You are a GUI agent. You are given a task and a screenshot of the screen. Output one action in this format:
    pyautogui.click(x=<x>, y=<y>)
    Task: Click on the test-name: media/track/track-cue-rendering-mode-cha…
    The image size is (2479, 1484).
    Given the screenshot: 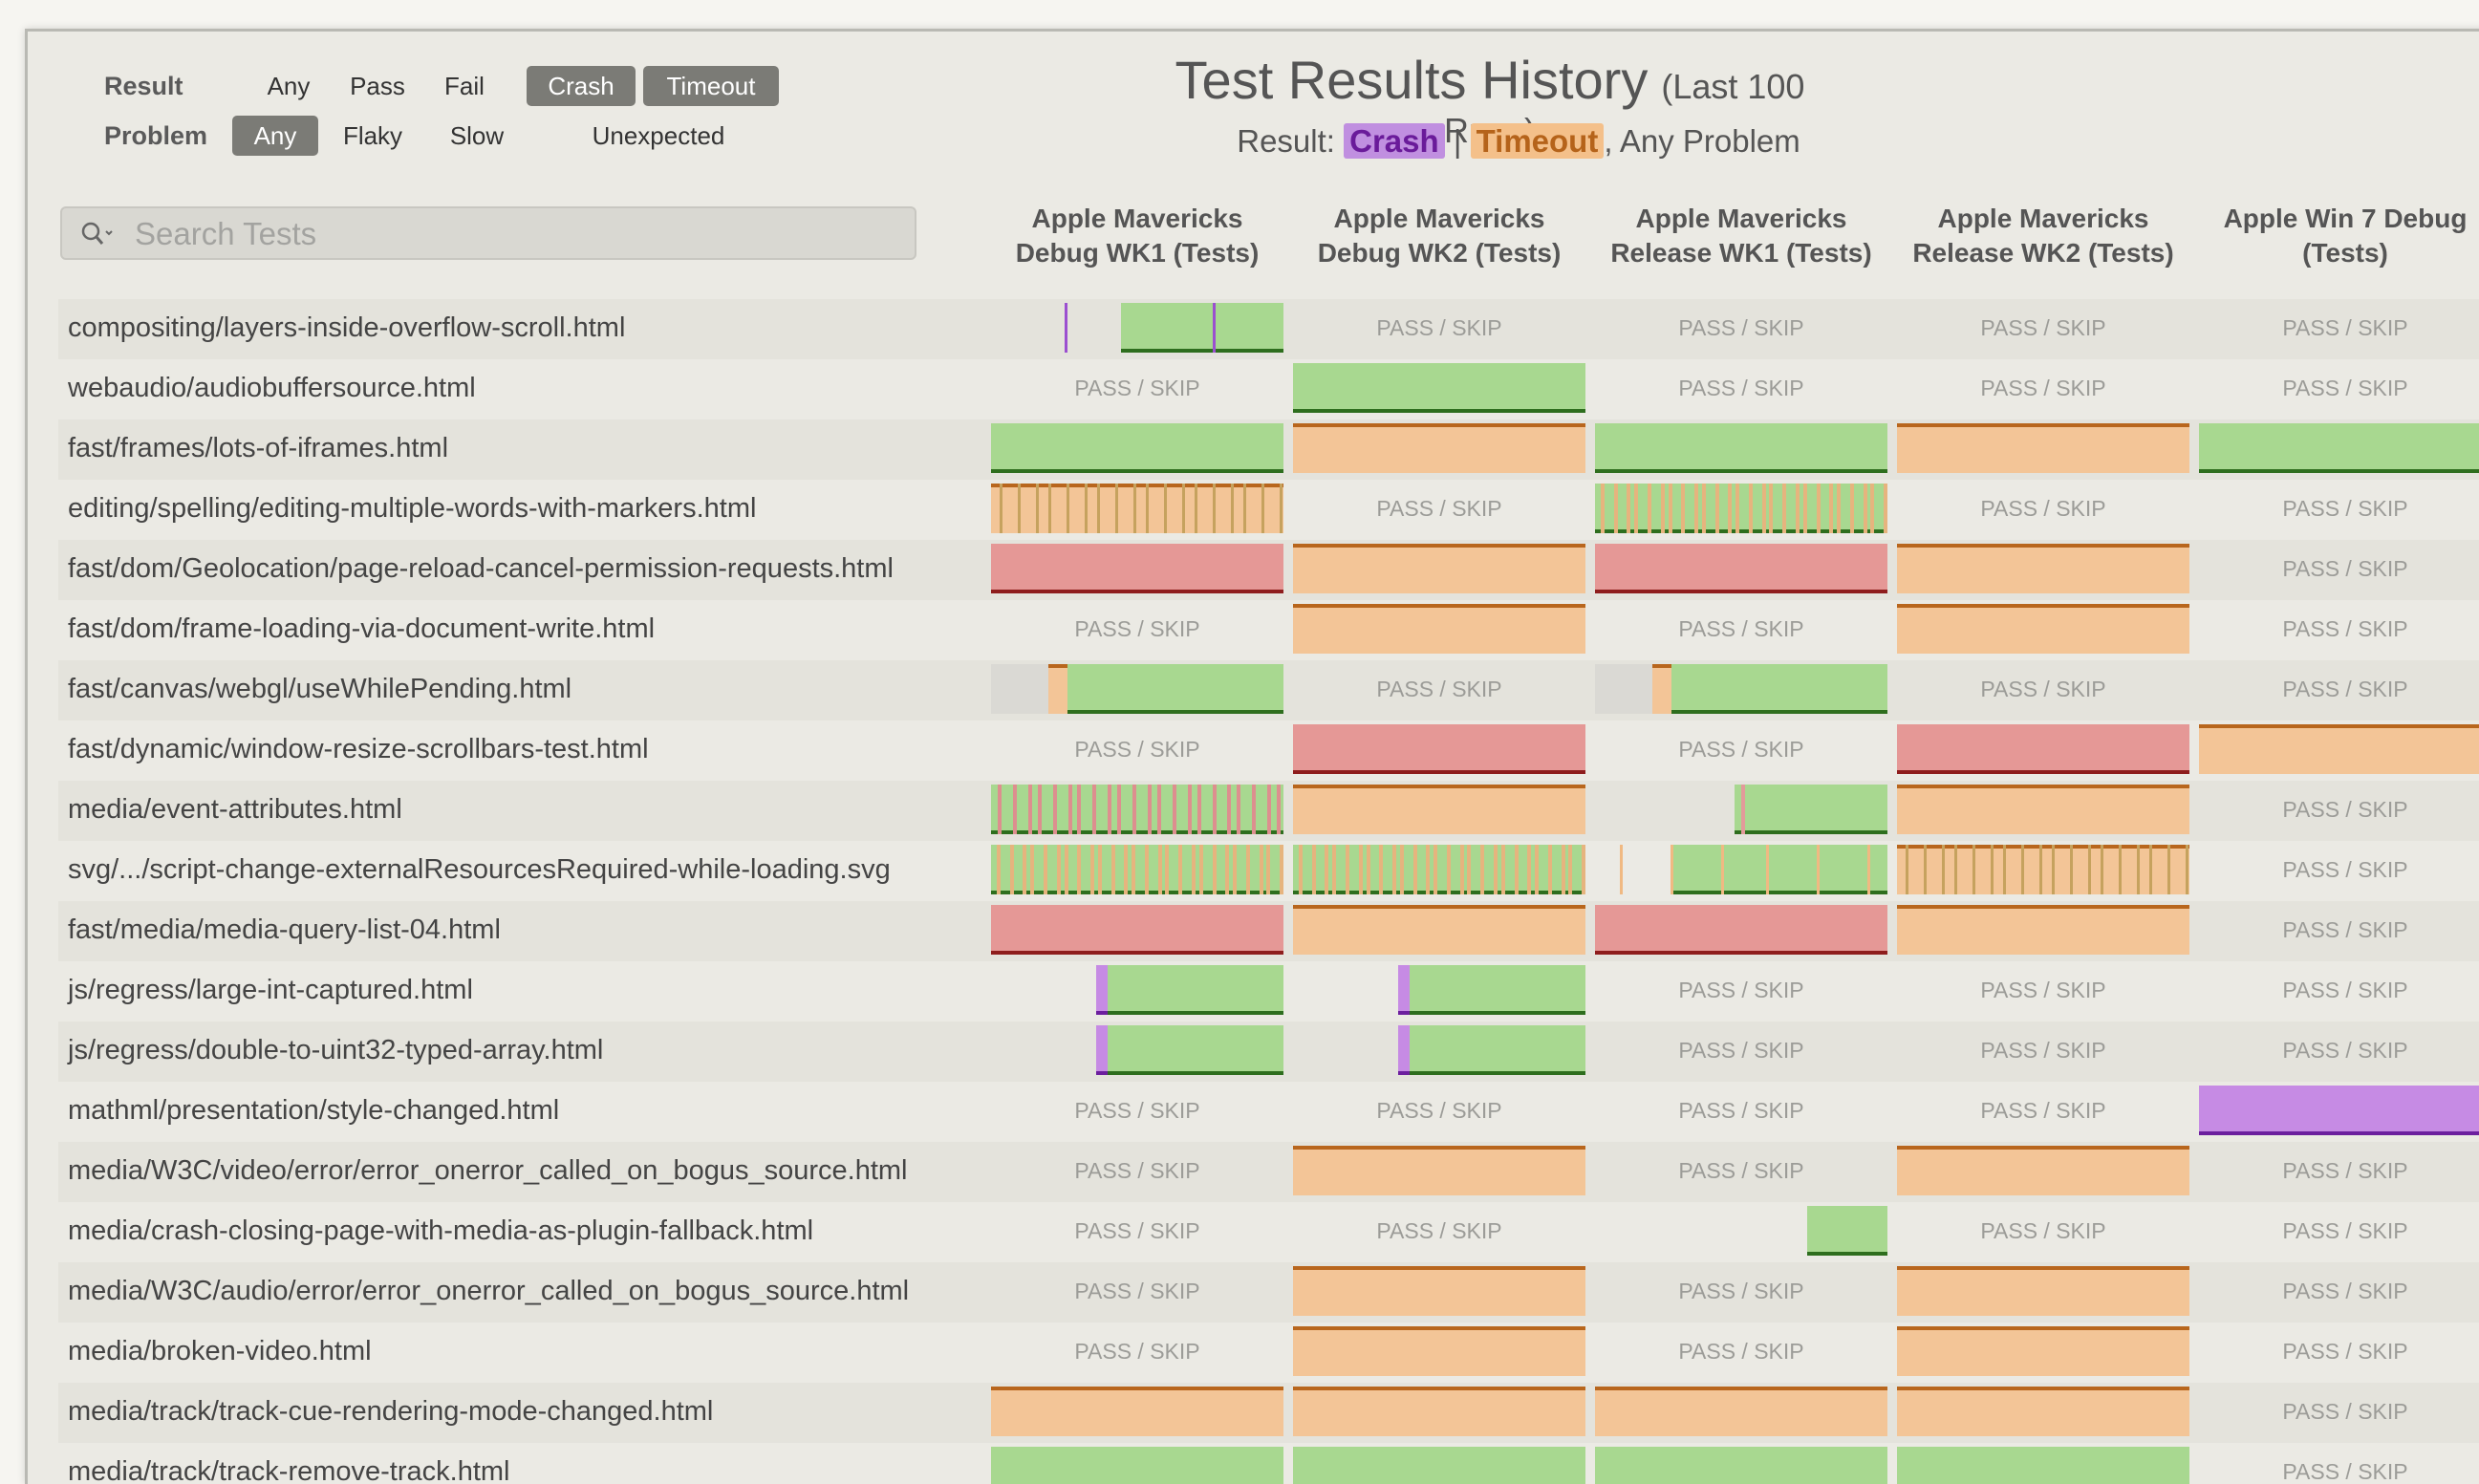 What is the action you would take?
    pyautogui.click(x=390, y=1412)
    